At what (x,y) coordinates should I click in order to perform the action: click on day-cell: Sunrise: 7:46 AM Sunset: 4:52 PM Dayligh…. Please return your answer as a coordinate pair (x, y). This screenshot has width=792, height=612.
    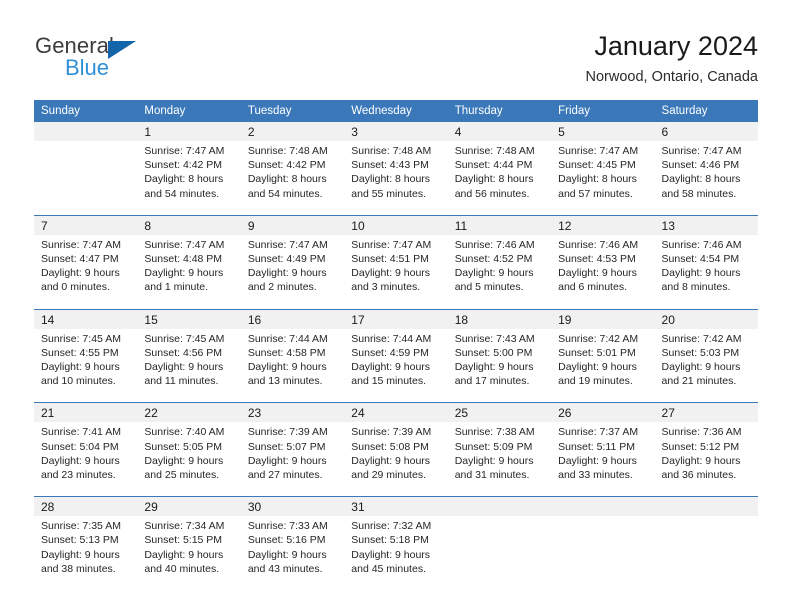
    Looking at the image, I should click on (499, 272).